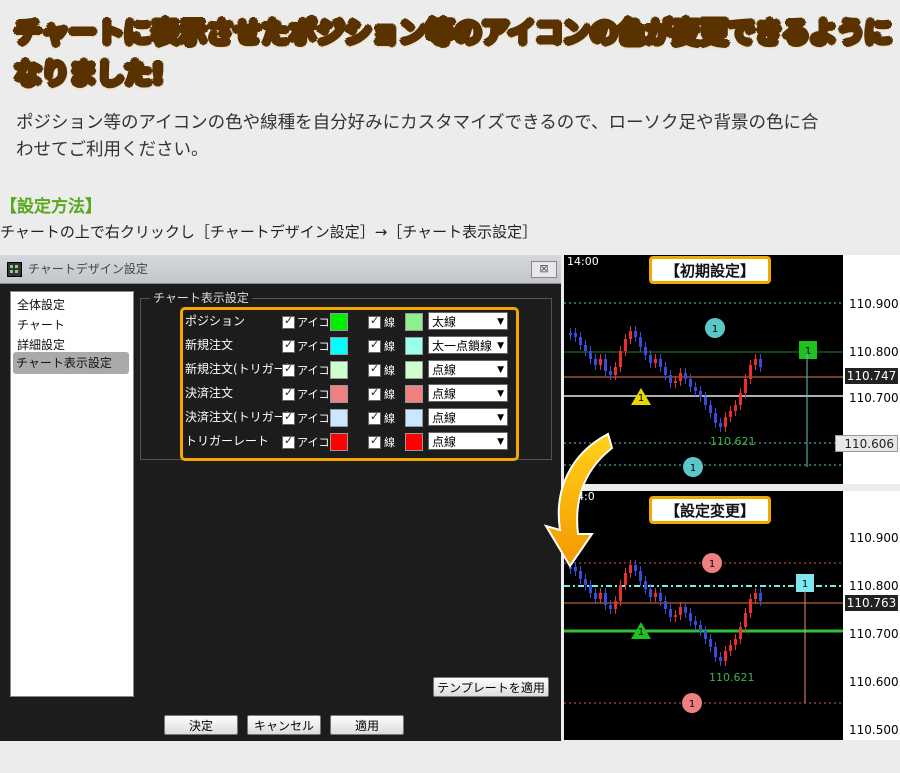 The height and width of the screenshot is (773, 900). What do you see at coordinates (874, 634) in the screenshot?
I see `tick-label: 110.700` at bounding box center [874, 634].